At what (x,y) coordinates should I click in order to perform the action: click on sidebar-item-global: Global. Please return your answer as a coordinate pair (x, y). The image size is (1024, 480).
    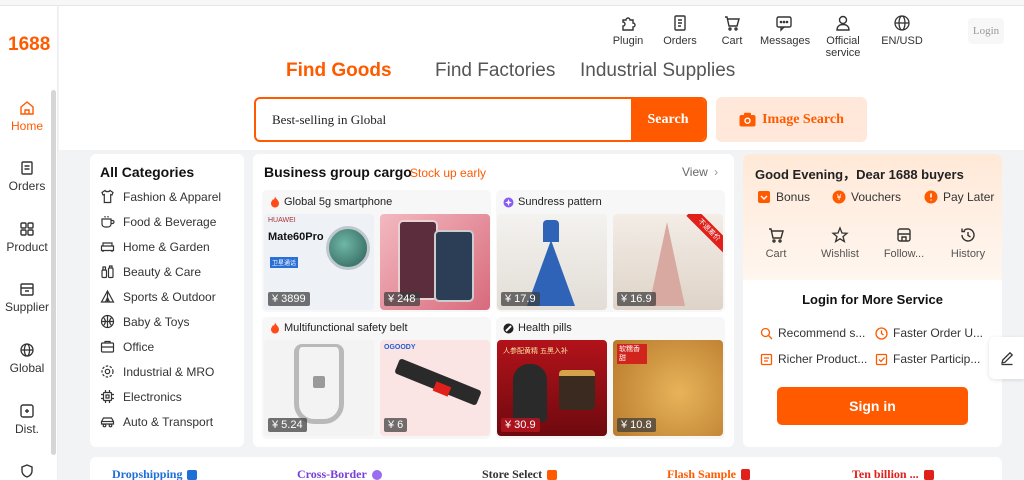
    Looking at the image, I should click on (27, 358).